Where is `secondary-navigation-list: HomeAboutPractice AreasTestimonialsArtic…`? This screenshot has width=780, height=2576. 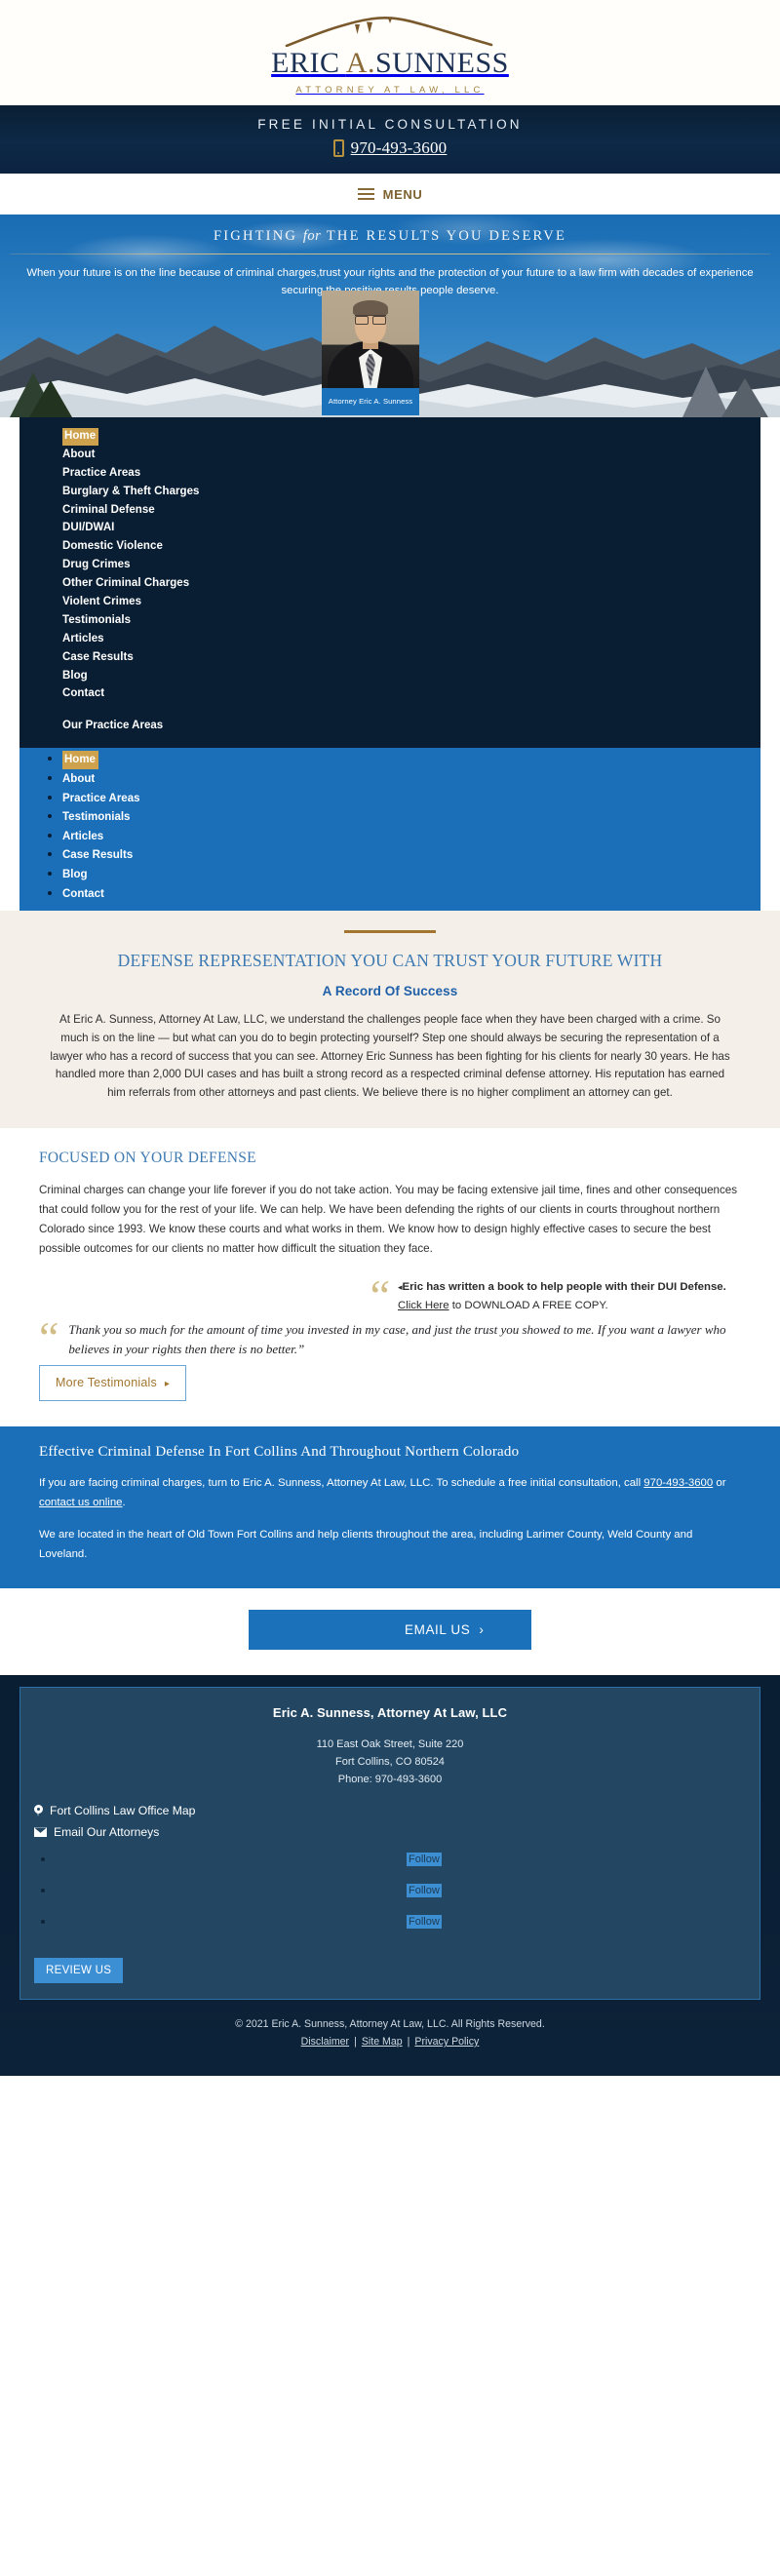 secondary-navigation-list: HomeAboutPractice AreasTestimonialsArtic… is located at coordinates (390, 826).